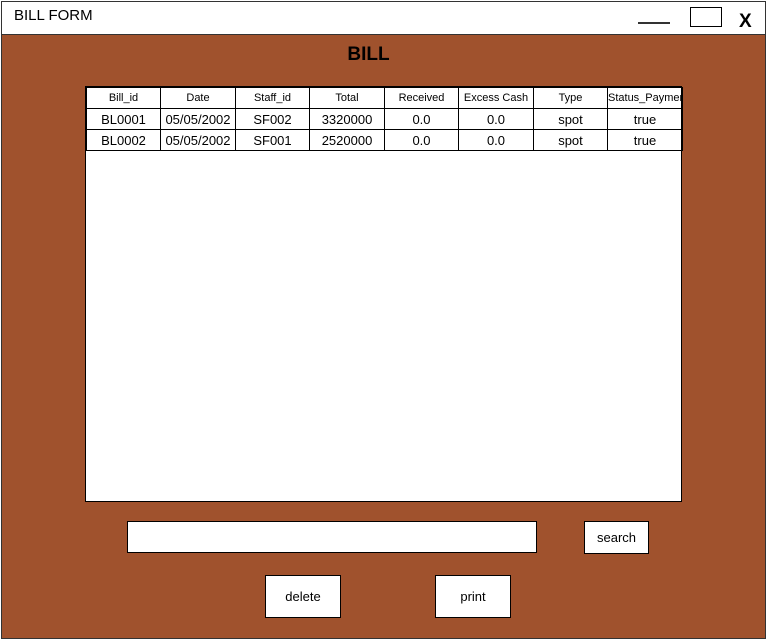 The image size is (767, 640). Describe the element at coordinates (272, 98) in the screenshot. I see `column-header: Staff_id` at that location.